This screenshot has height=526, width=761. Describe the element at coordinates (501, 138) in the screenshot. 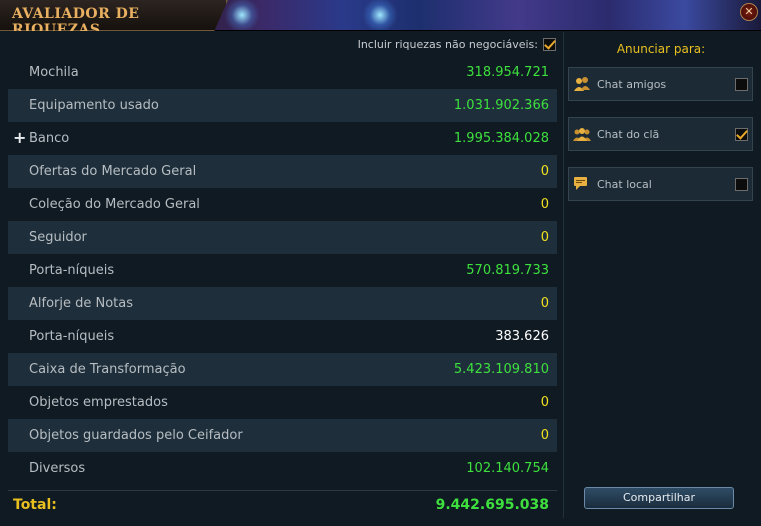

I see `wealth-row-value: 1.995.384.028` at that location.